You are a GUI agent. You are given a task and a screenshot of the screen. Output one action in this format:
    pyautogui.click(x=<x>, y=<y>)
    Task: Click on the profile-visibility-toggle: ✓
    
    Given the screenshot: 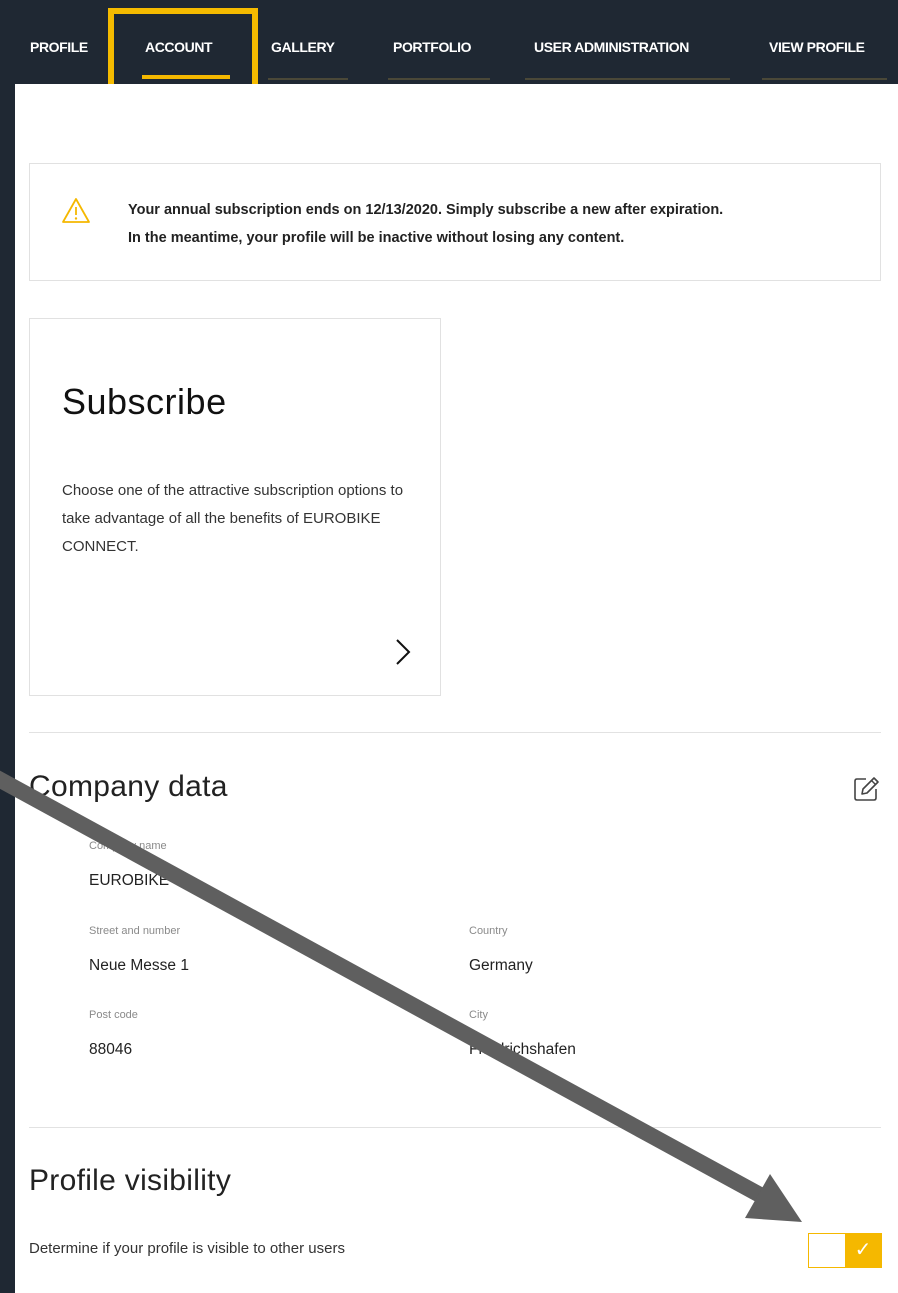 What is the action you would take?
    pyautogui.click(x=845, y=1250)
    